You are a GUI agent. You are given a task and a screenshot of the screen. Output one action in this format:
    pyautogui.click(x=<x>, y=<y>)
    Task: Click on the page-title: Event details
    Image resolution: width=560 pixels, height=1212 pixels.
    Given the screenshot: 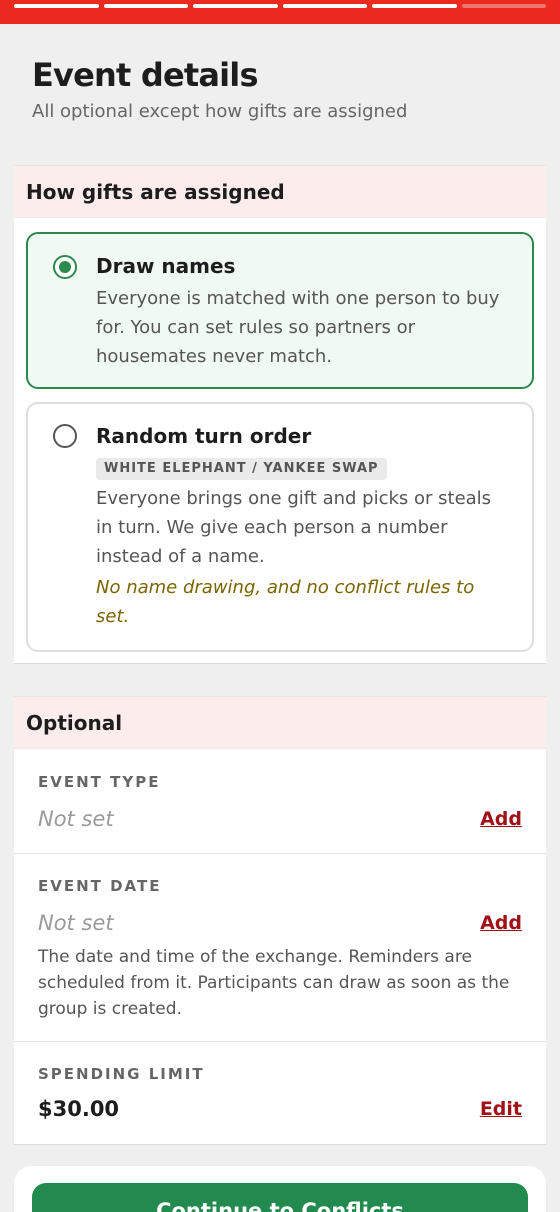 What is the action you would take?
    pyautogui.click(x=145, y=75)
    